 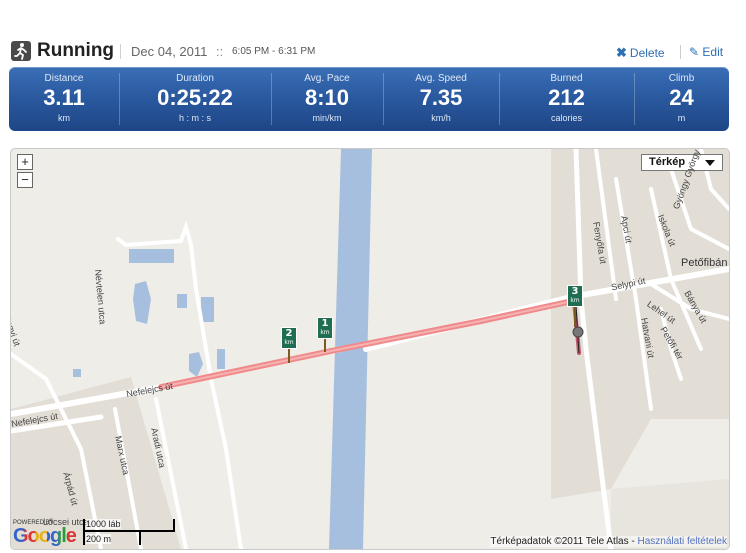 I want to click on km-marker-number: 3, so click(x=575, y=291).